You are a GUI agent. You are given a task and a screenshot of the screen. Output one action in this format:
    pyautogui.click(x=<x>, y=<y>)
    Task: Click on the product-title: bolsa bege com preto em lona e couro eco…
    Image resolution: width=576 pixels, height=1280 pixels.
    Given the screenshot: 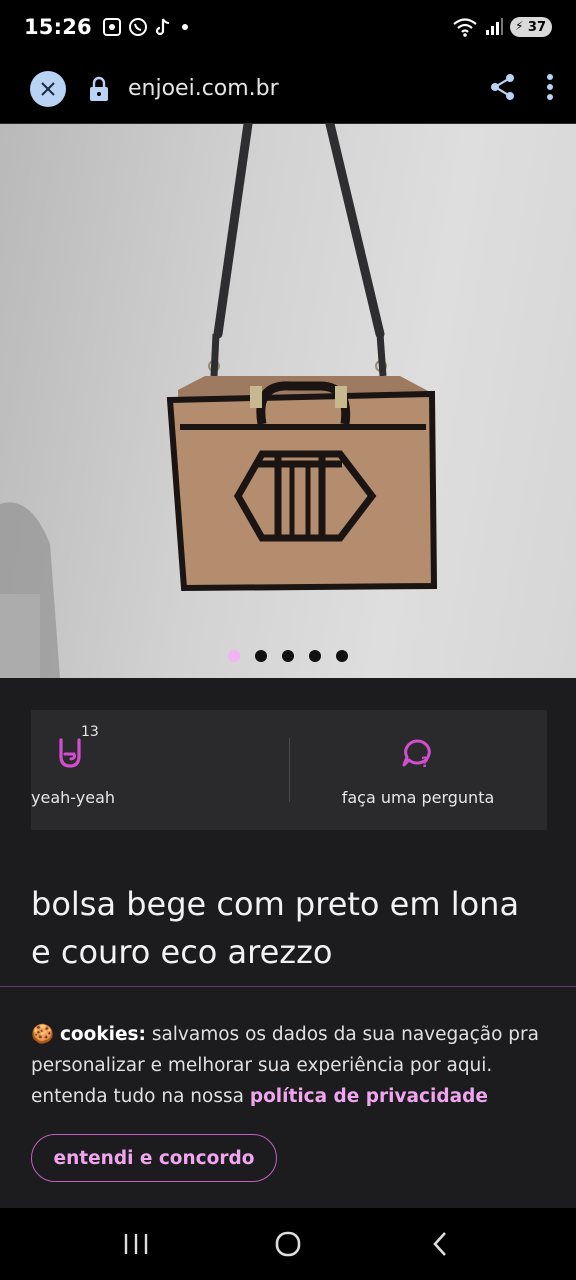 What is the action you would take?
    pyautogui.click(x=275, y=928)
    